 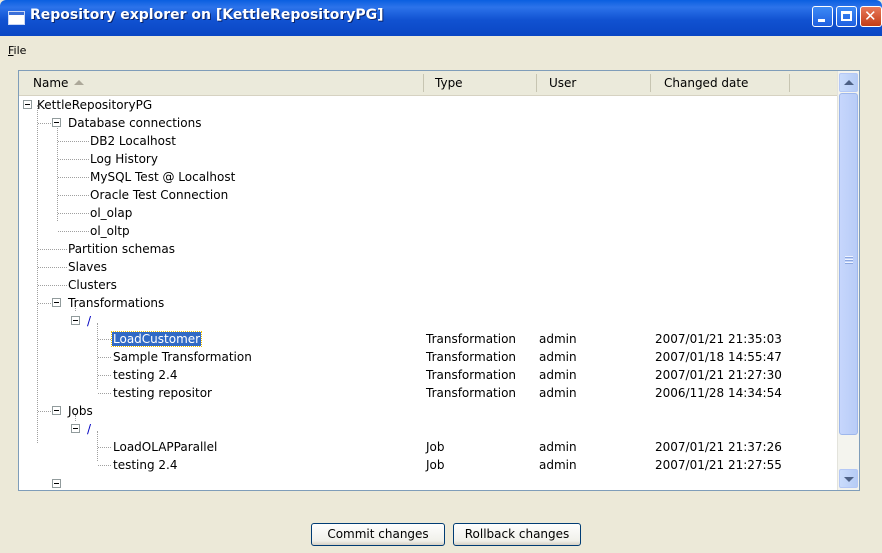 What do you see at coordinates (562, 83) in the screenshot?
I see `column-header-user: User` at bounding box center [562, 83].